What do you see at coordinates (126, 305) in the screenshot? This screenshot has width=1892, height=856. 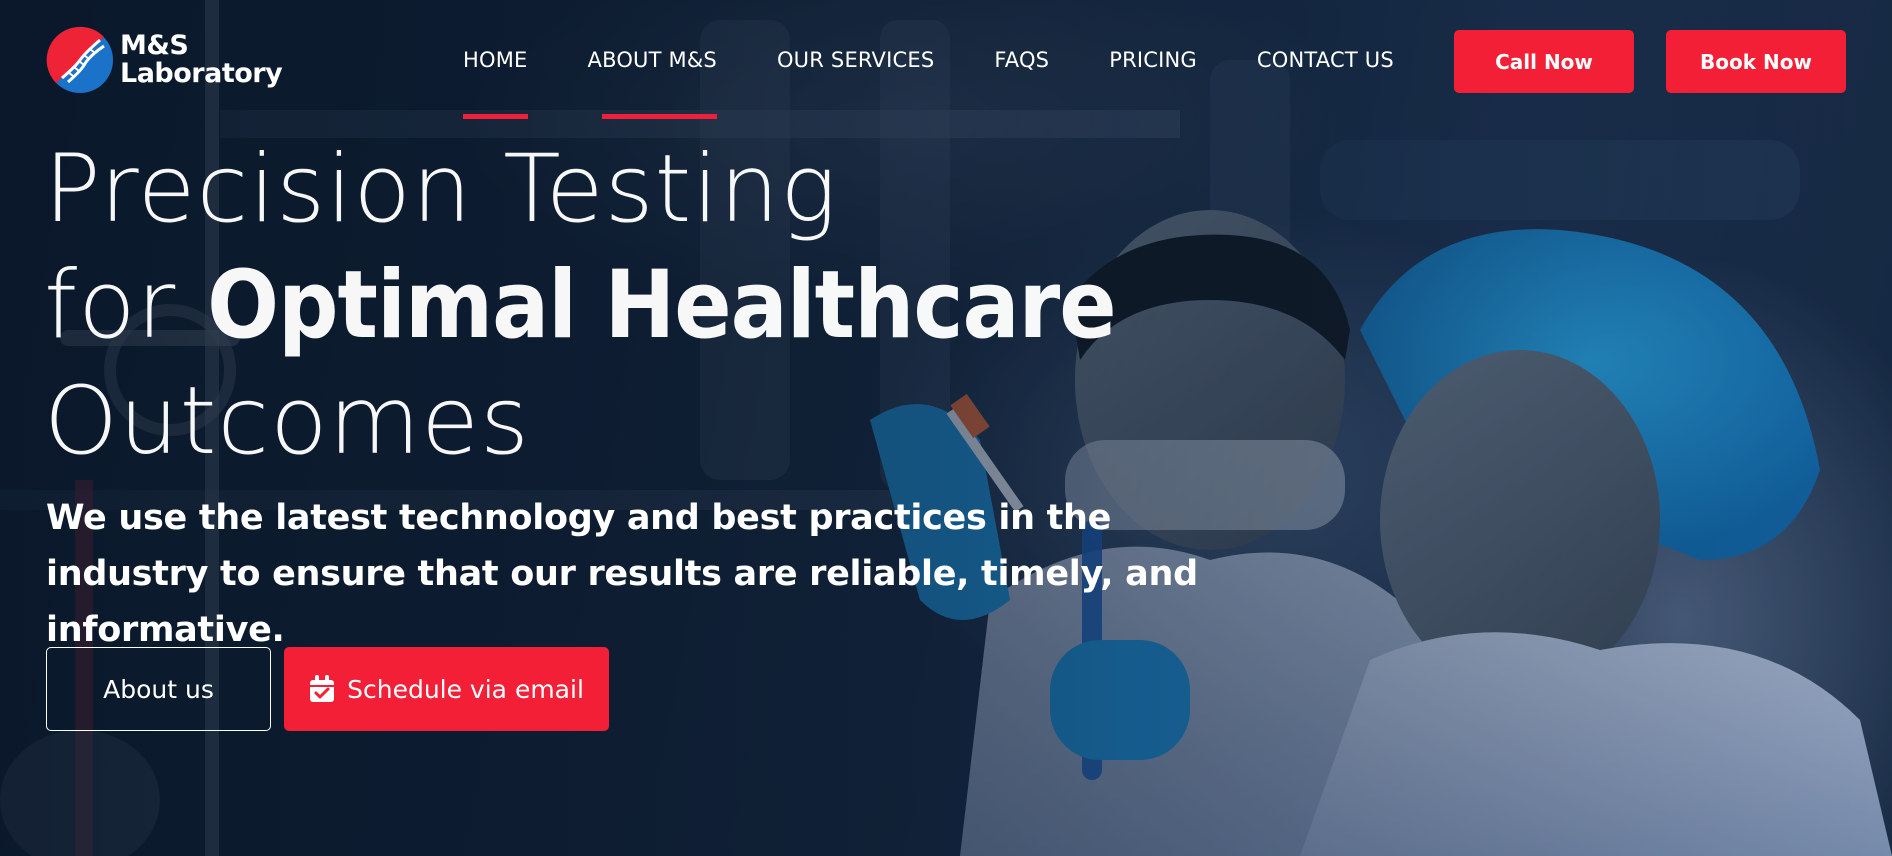 I see `headline-line2-prefix: for` at bounding box center [126, 305].